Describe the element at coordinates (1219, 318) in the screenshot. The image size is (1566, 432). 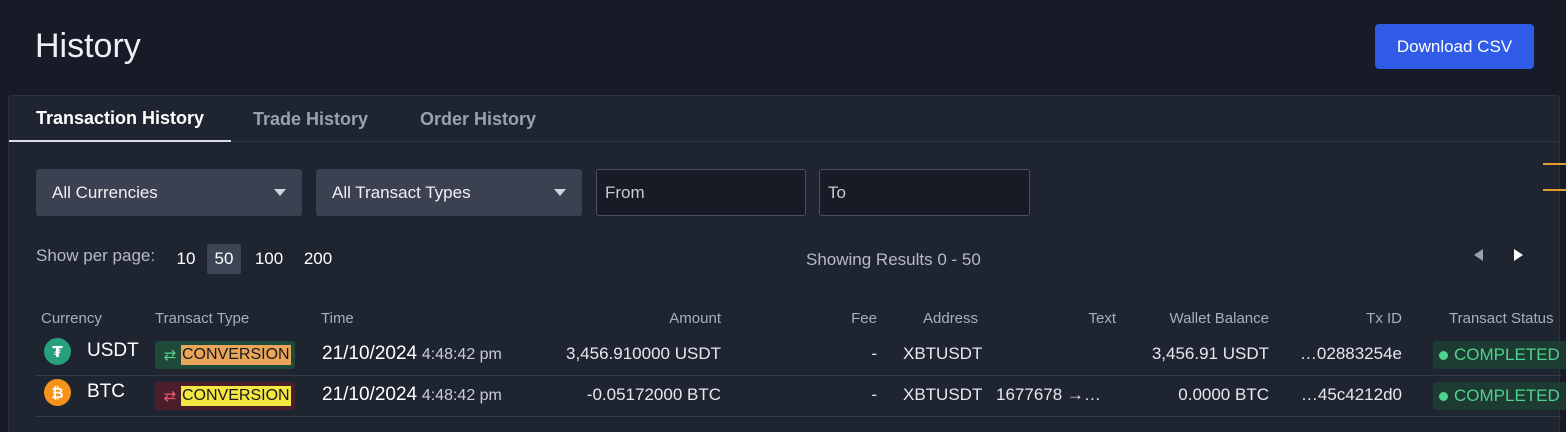
I see `col-wallet-balance: Wallet Balance` at that location.